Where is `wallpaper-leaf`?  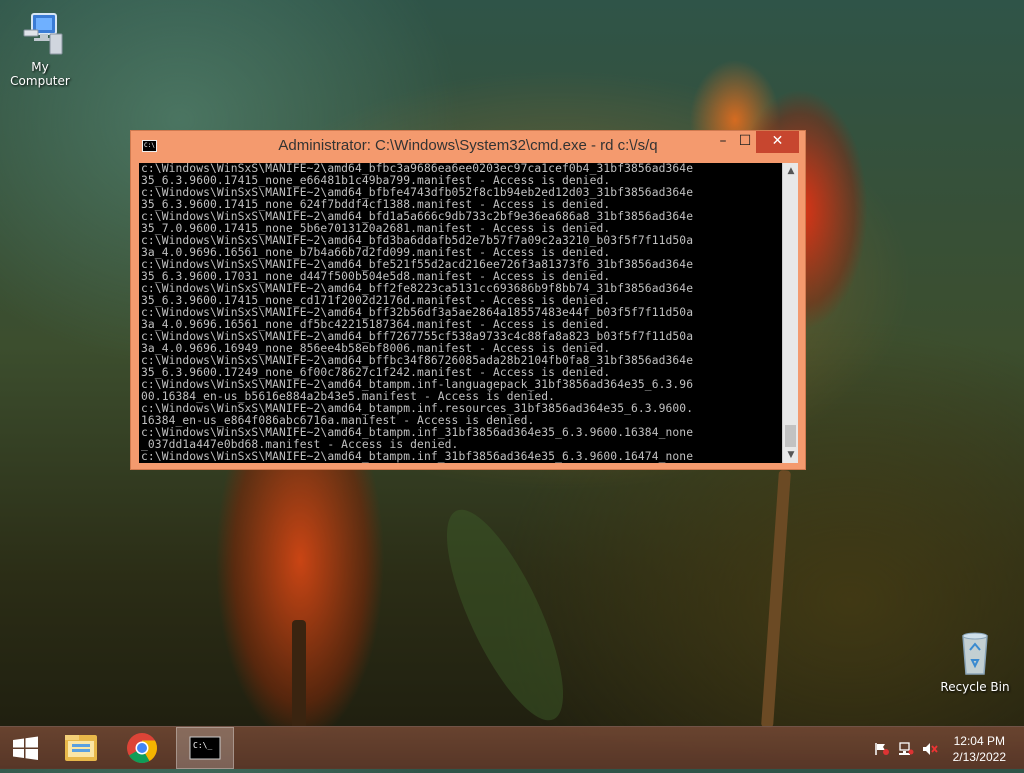
wallpaper-leaf is located at coordinates (505, 615).